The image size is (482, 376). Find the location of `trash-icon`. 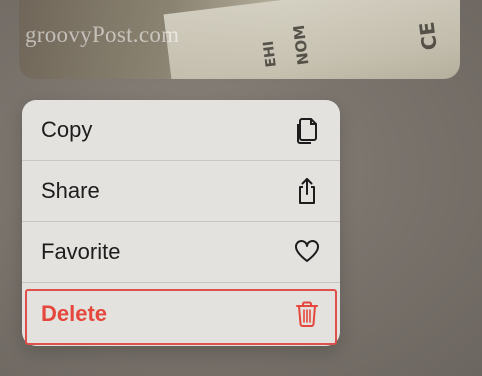

trash-icon is located at coordinates (307, 314).